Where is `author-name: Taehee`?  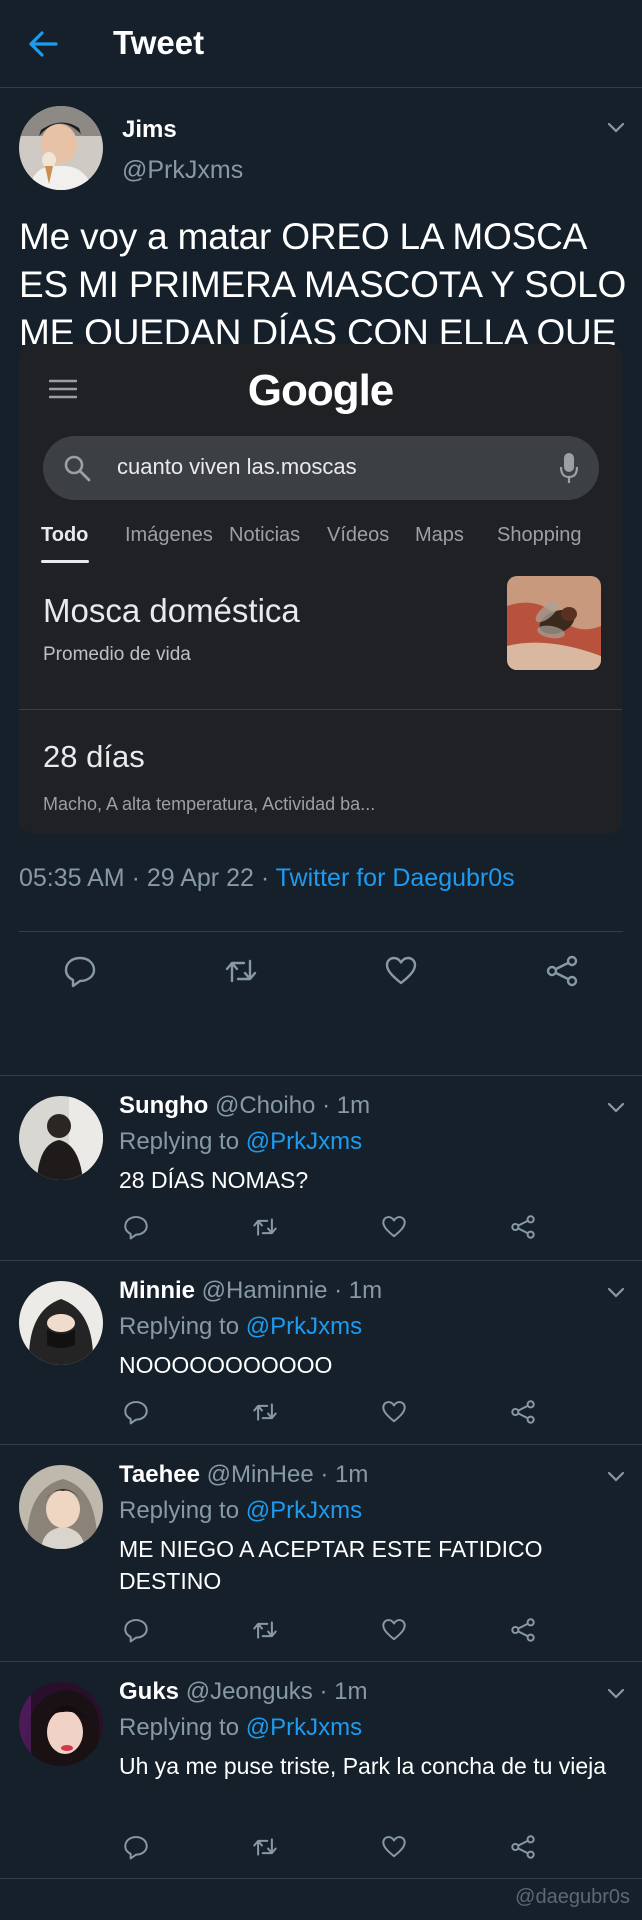
author-name: Taehee is located at coordinates (159, 1474).